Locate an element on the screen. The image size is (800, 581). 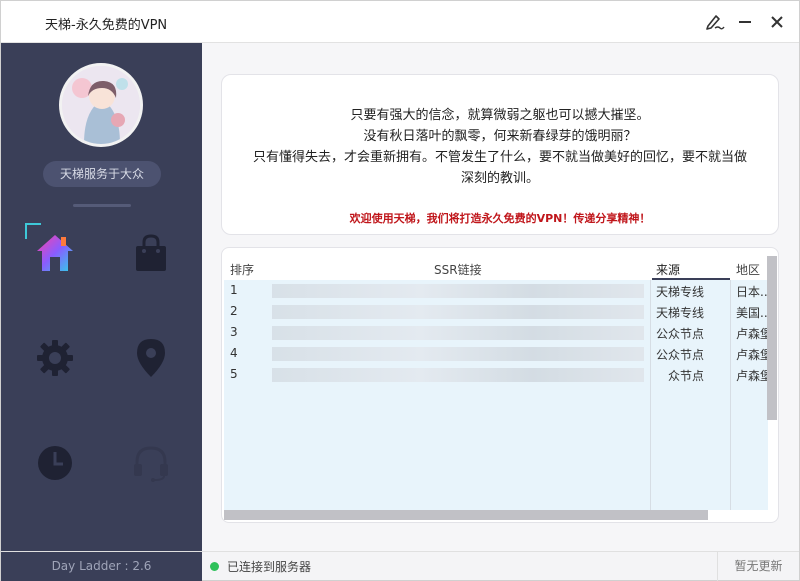
row-index: 2 is located at coordinates (234, 311).